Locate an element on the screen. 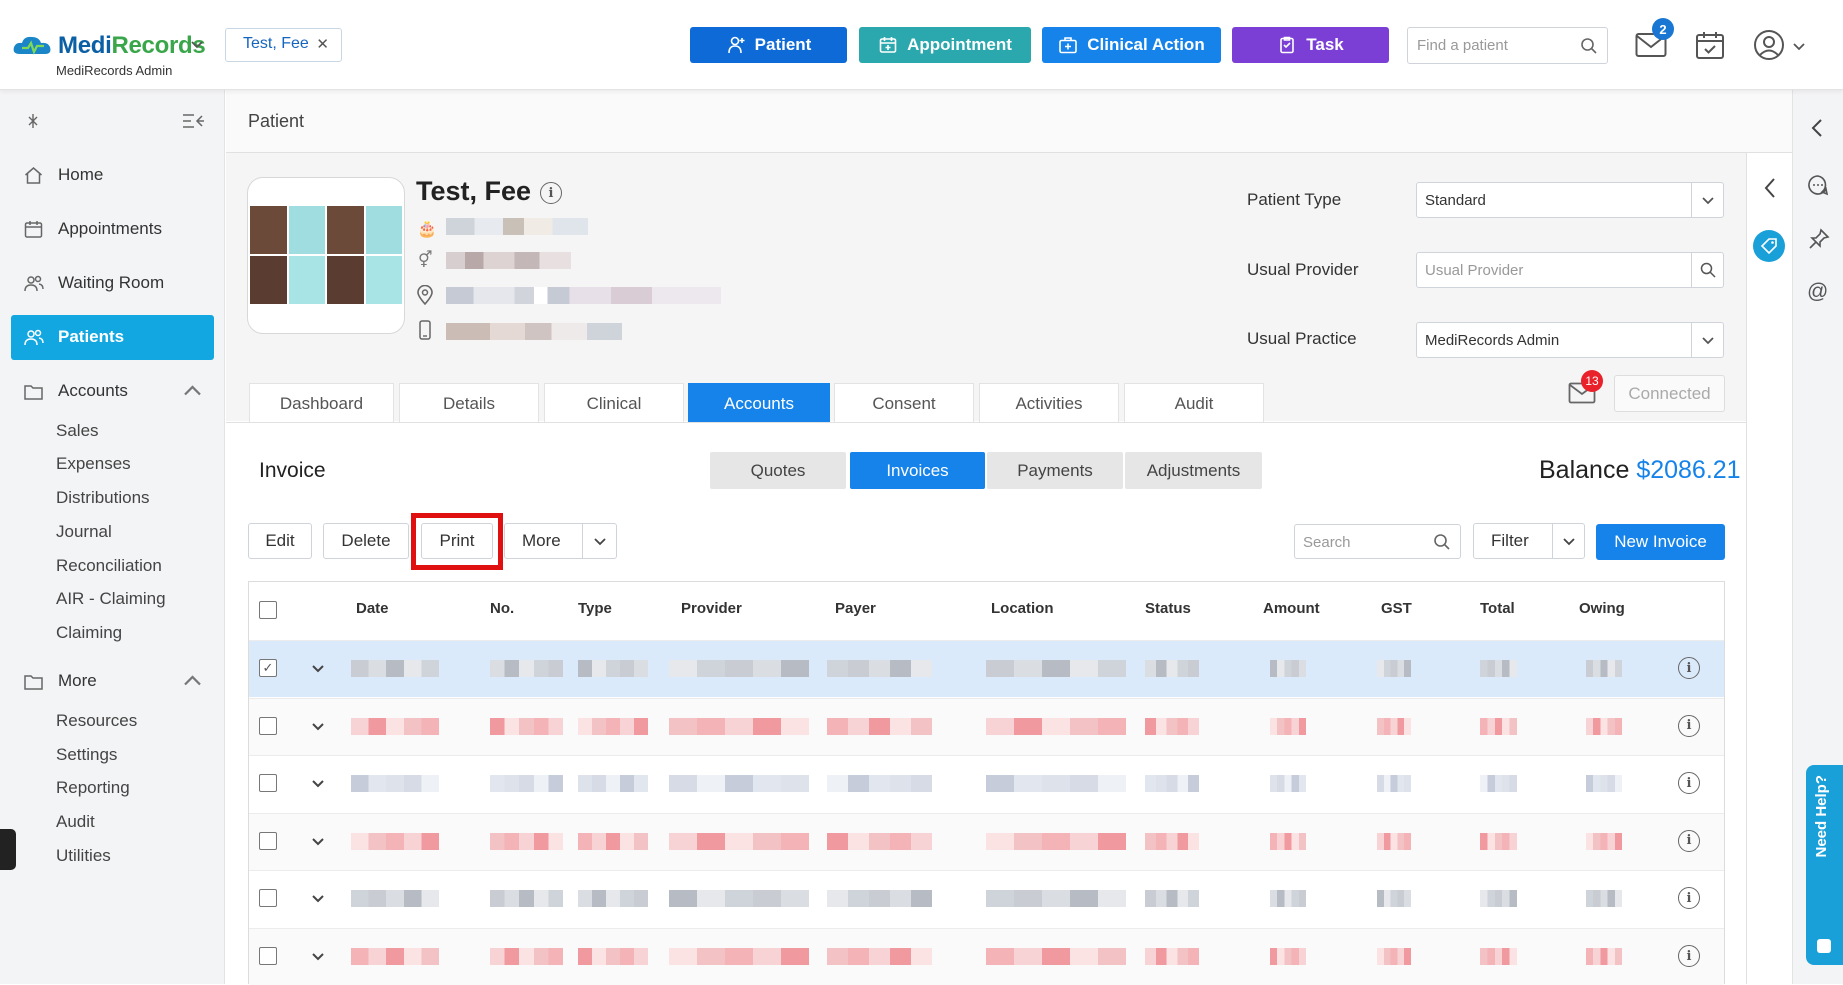 The image size is (1843, 985). rail-collapse-icon is located at coordinates (1817, 130).